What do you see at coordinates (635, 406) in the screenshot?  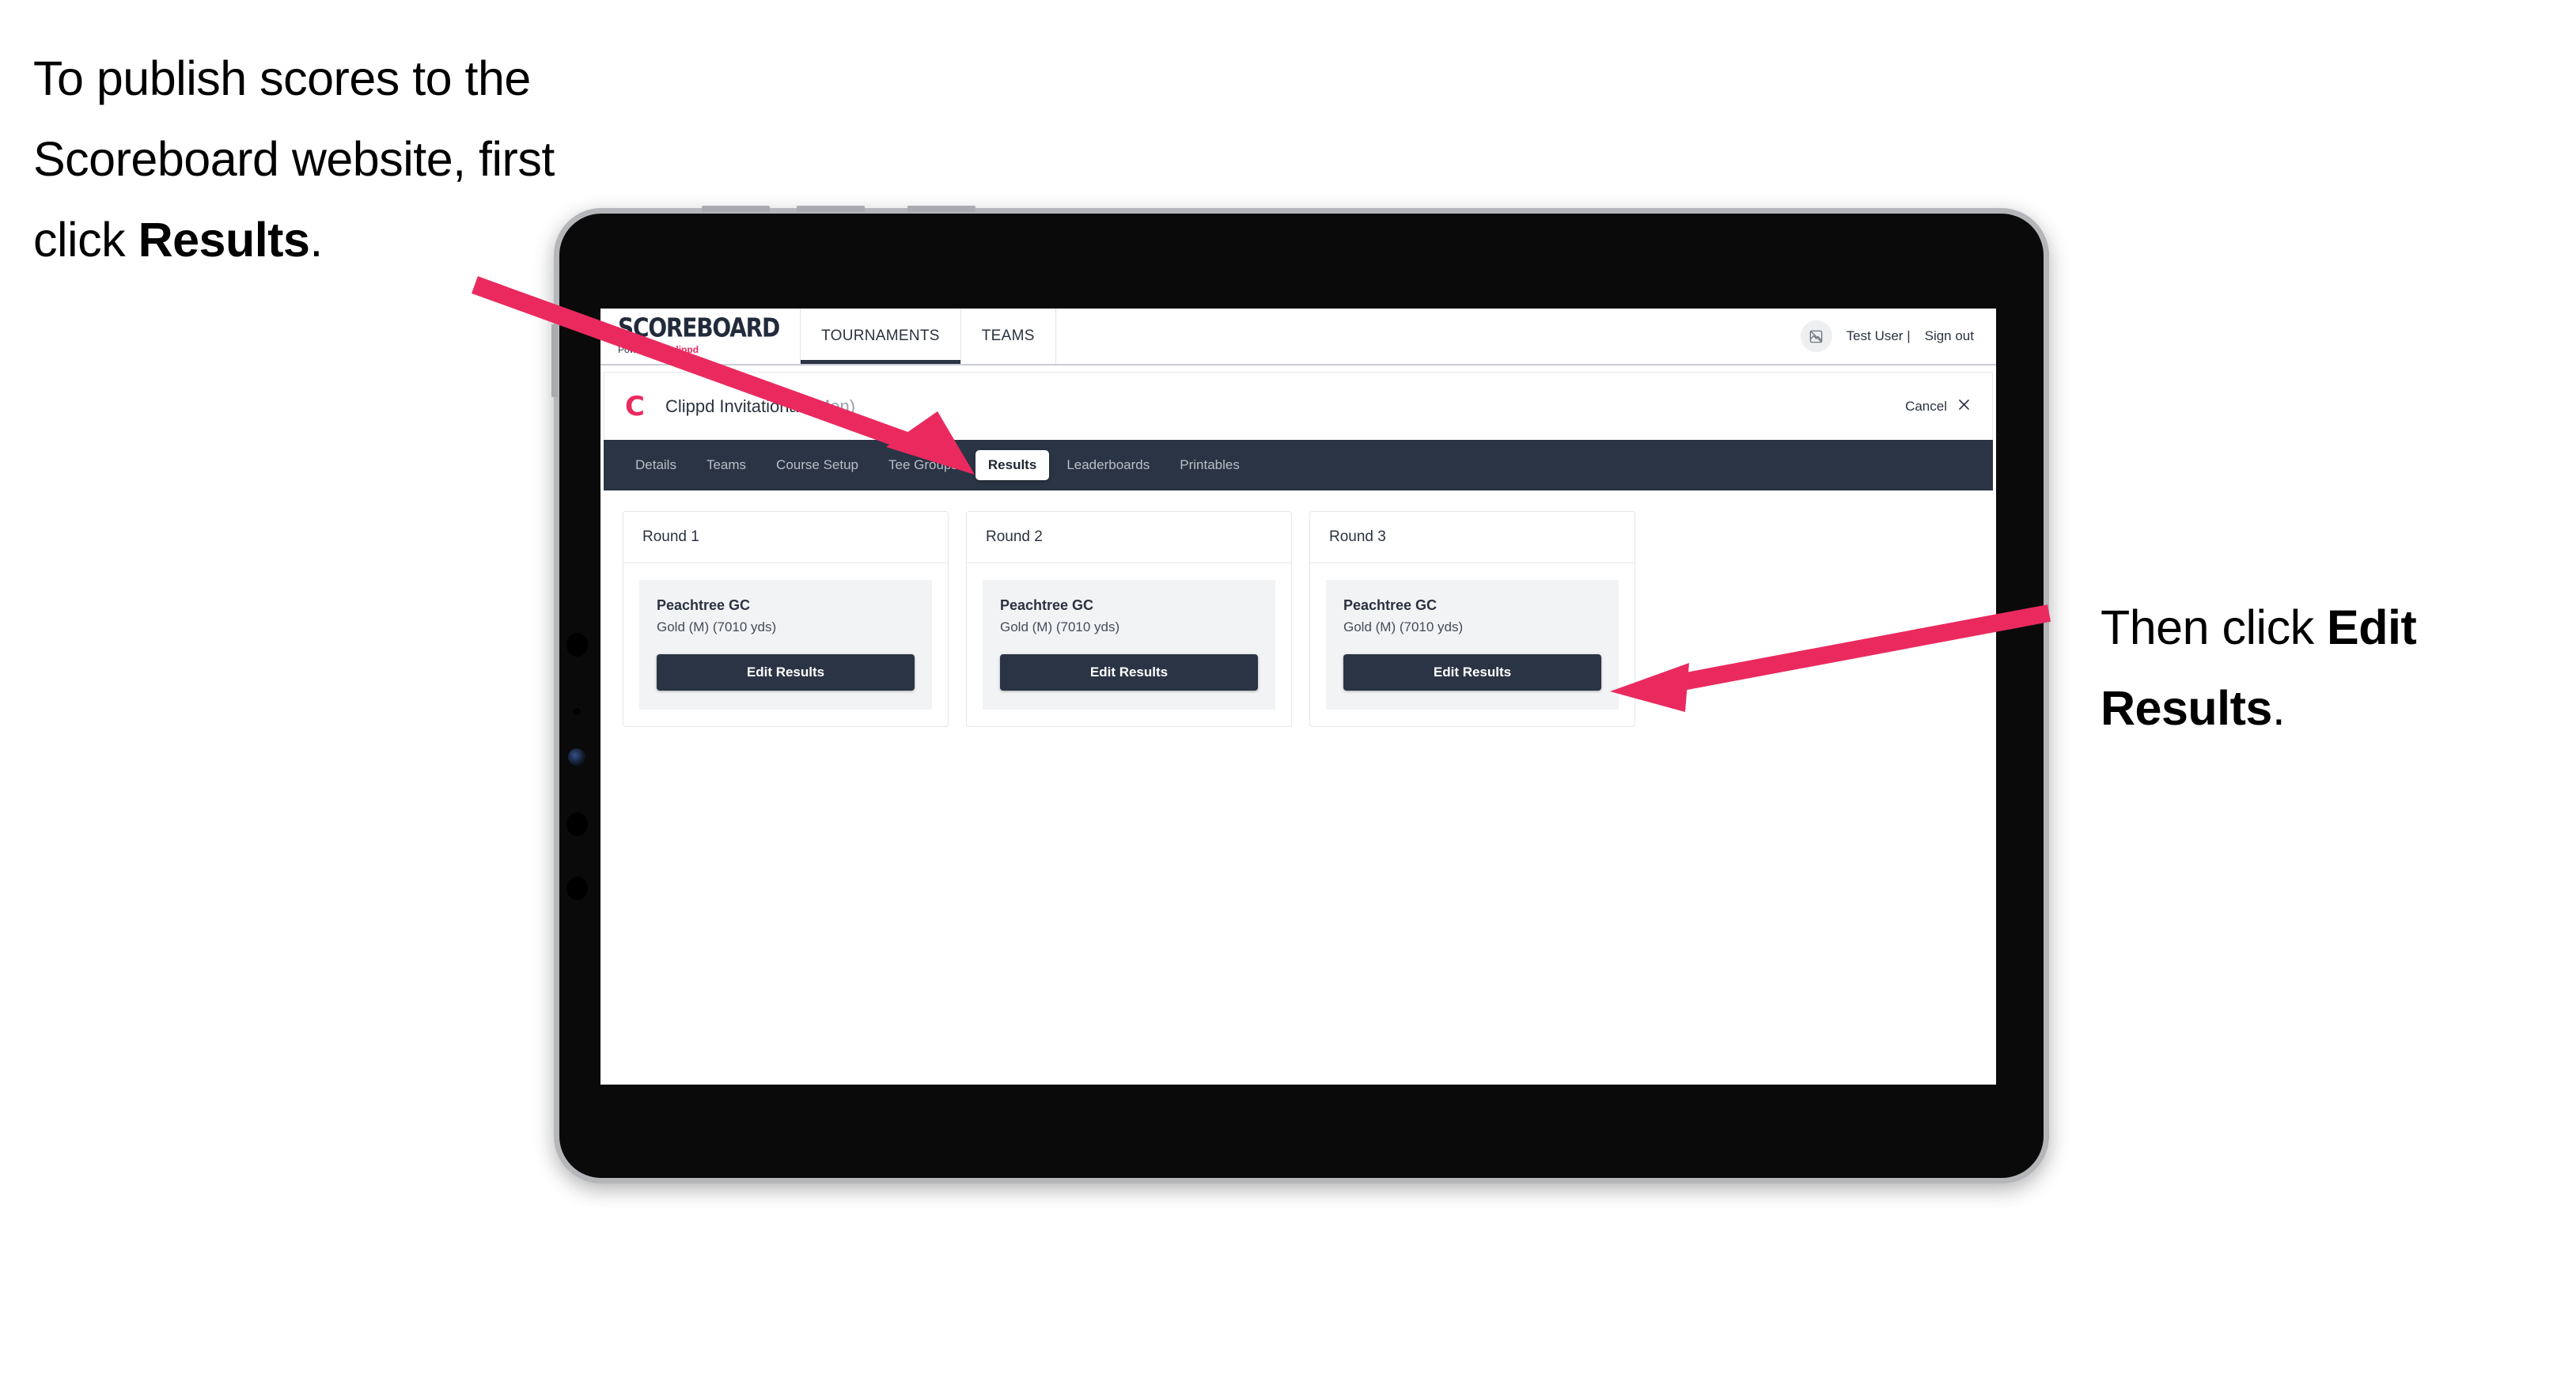 I see `clippd-logo-icon: C` at bounding box center [635, 406].